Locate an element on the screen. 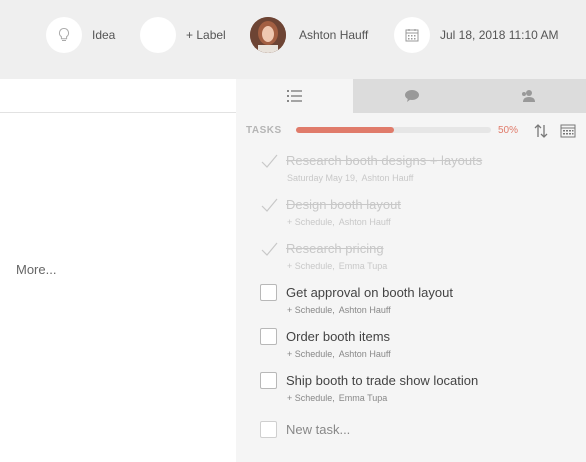  avatar is located at coordinates (268, 35).